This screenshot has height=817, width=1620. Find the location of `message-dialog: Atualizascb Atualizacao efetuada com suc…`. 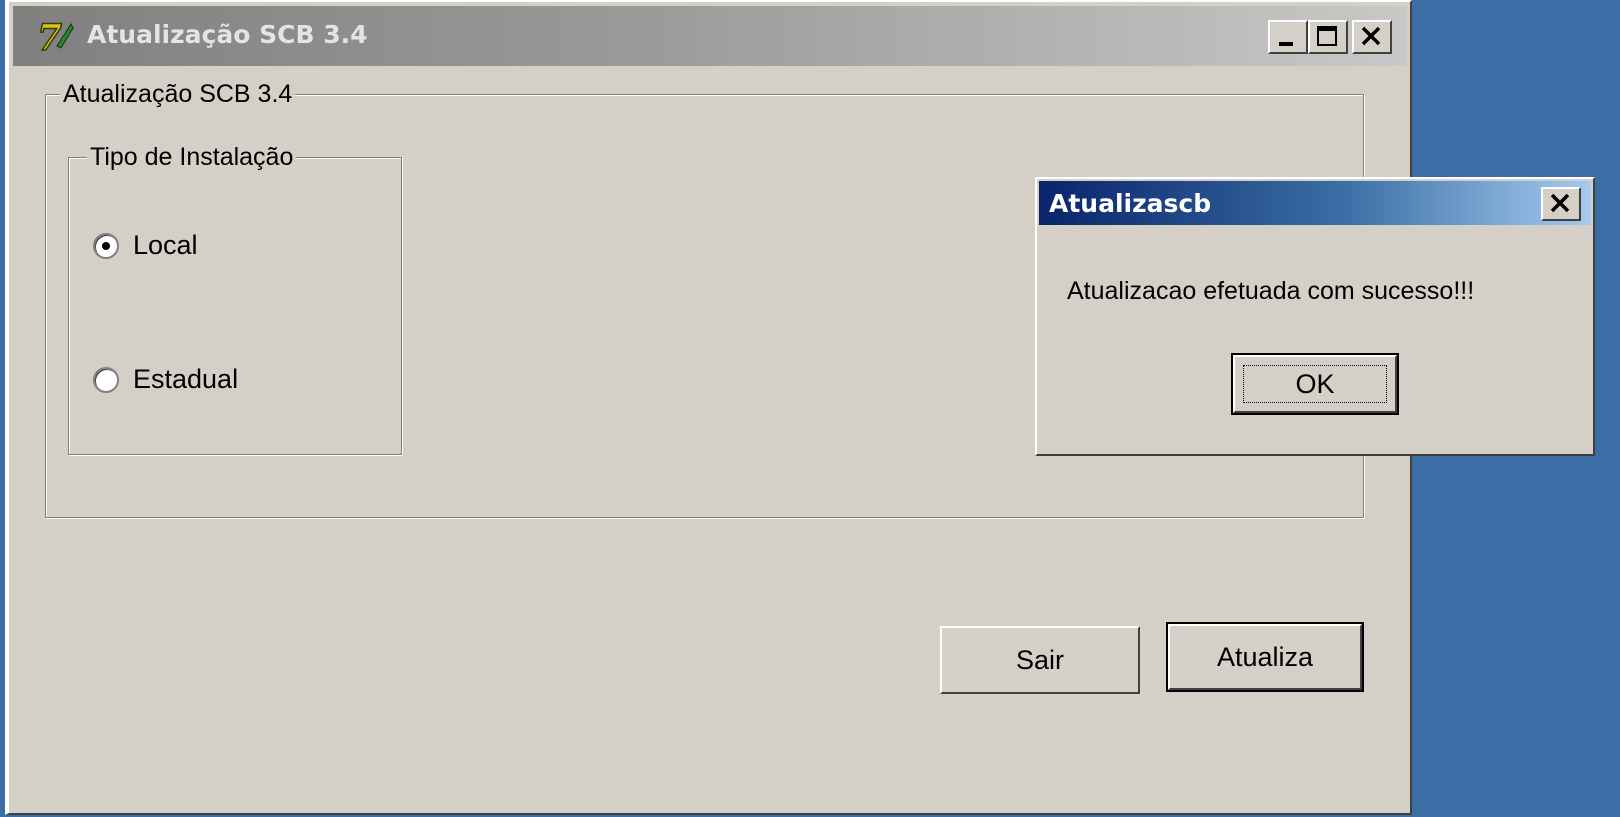

message-dialog: Atualizascb Atualizacao efetuada com suc… is located at coordinates (1315, 316).